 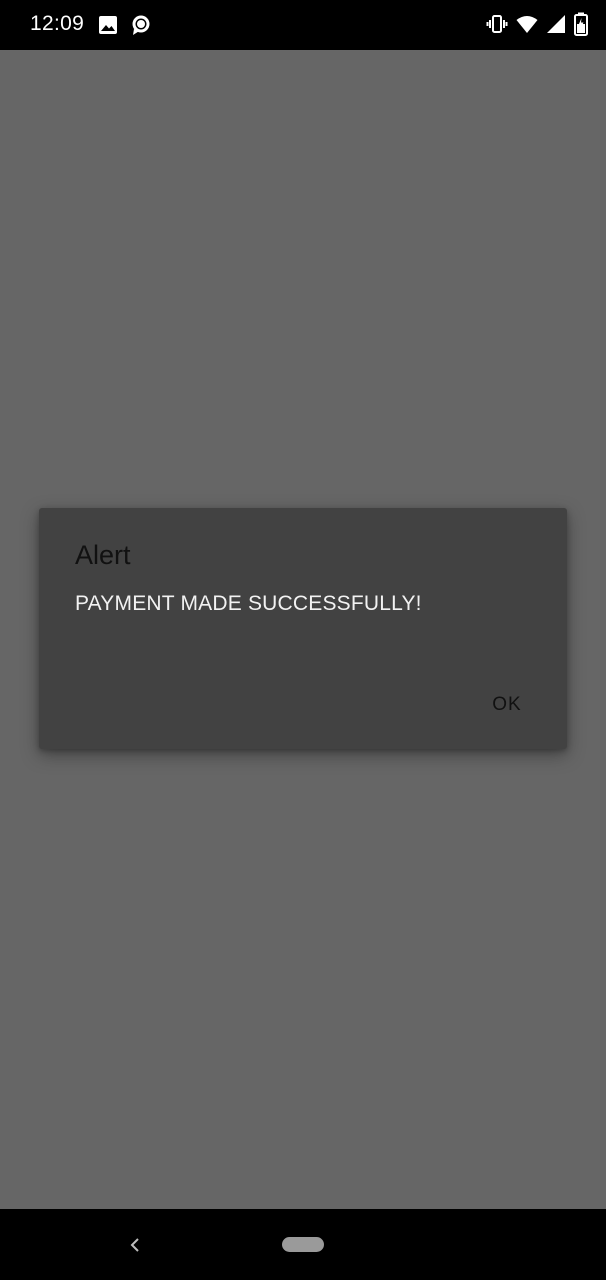 What do you see at coordinates (57, 23) in the screenshot?
I see `status-time: 12:09` at bounding box center [57, 23].